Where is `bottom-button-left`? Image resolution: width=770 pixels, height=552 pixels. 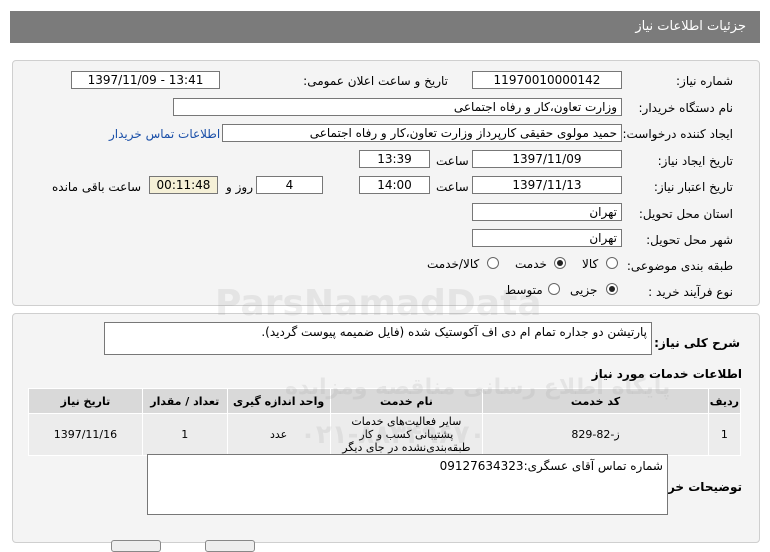 bottom-button-left is located at coordinates (136, 546).